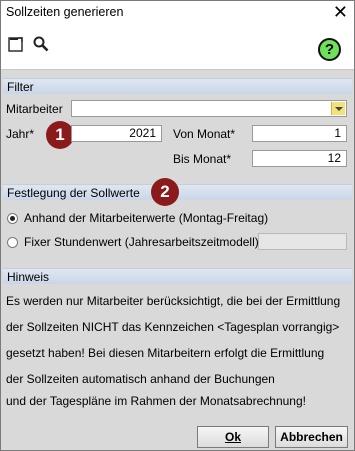  What do you see at coordinates (302, 241) in the screenshot?
I see `stundenwert-input` at bounding box center [302, 241].